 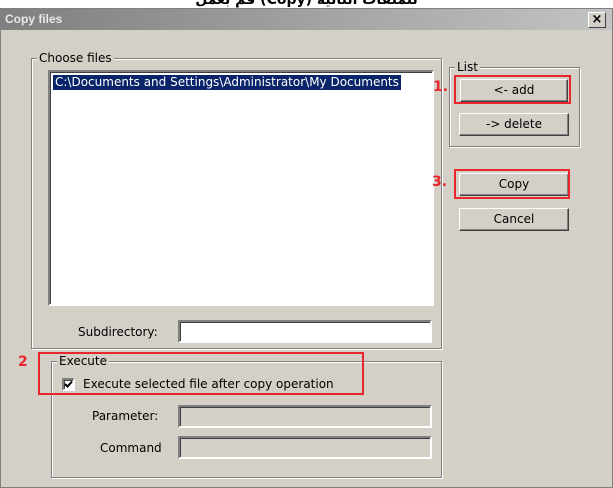 I want to click on execute-highlight, so click(x=201, y=373).